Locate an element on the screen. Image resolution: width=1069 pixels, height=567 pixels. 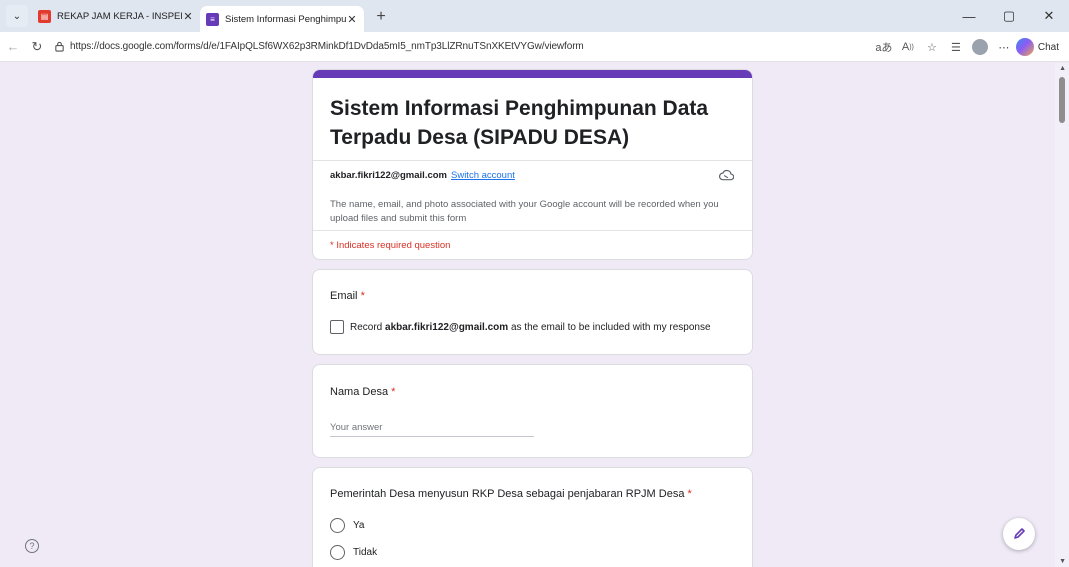
favorite-star-icon: ☆ is located at coordinates (932, 47).